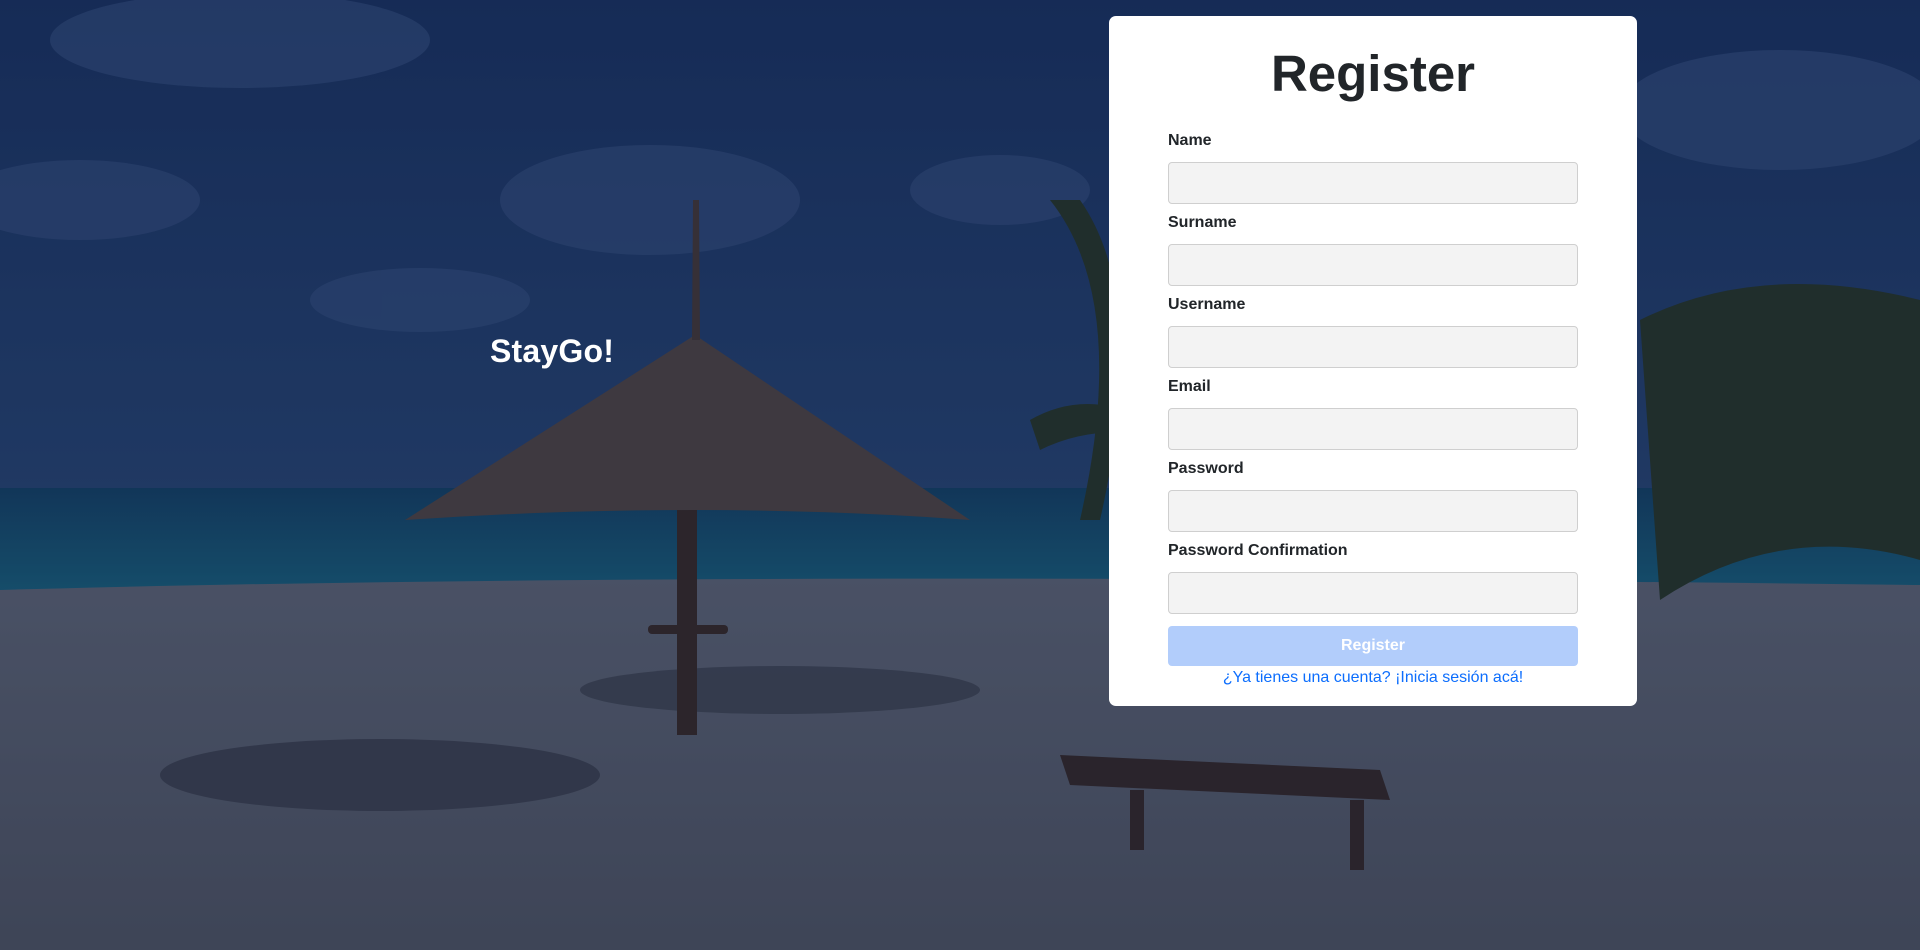 This screenshot has width=1920, height=950. I want to click on username-label: Username, so click(1207, 304).